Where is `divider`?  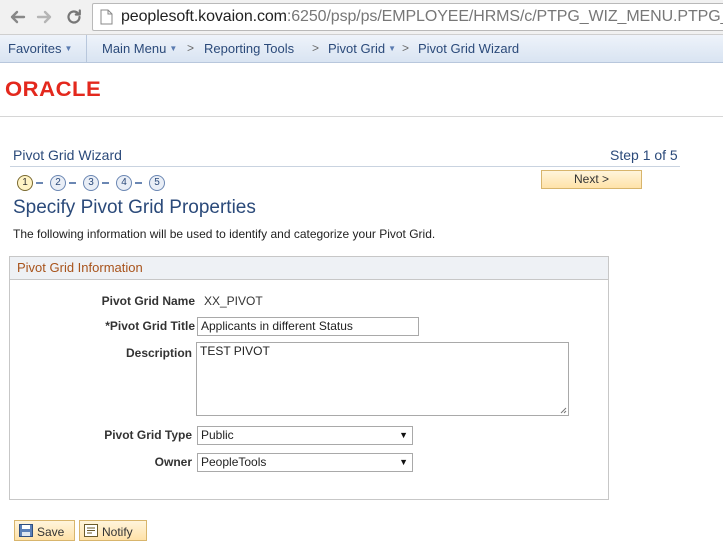
divider is located at coordinates (345, 166).